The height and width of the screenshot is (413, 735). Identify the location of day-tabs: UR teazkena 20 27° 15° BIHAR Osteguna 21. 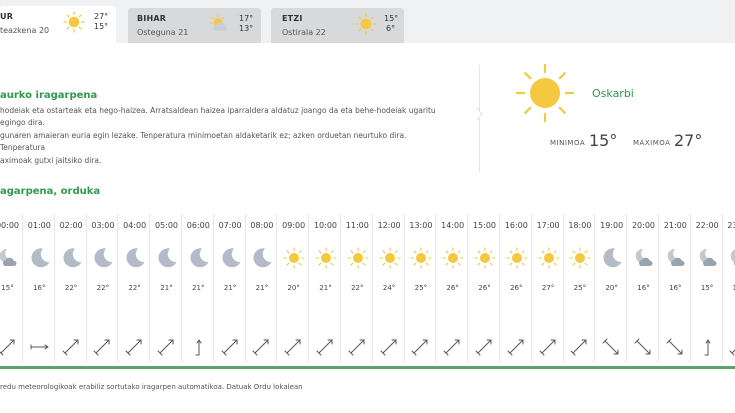
(367, 21).